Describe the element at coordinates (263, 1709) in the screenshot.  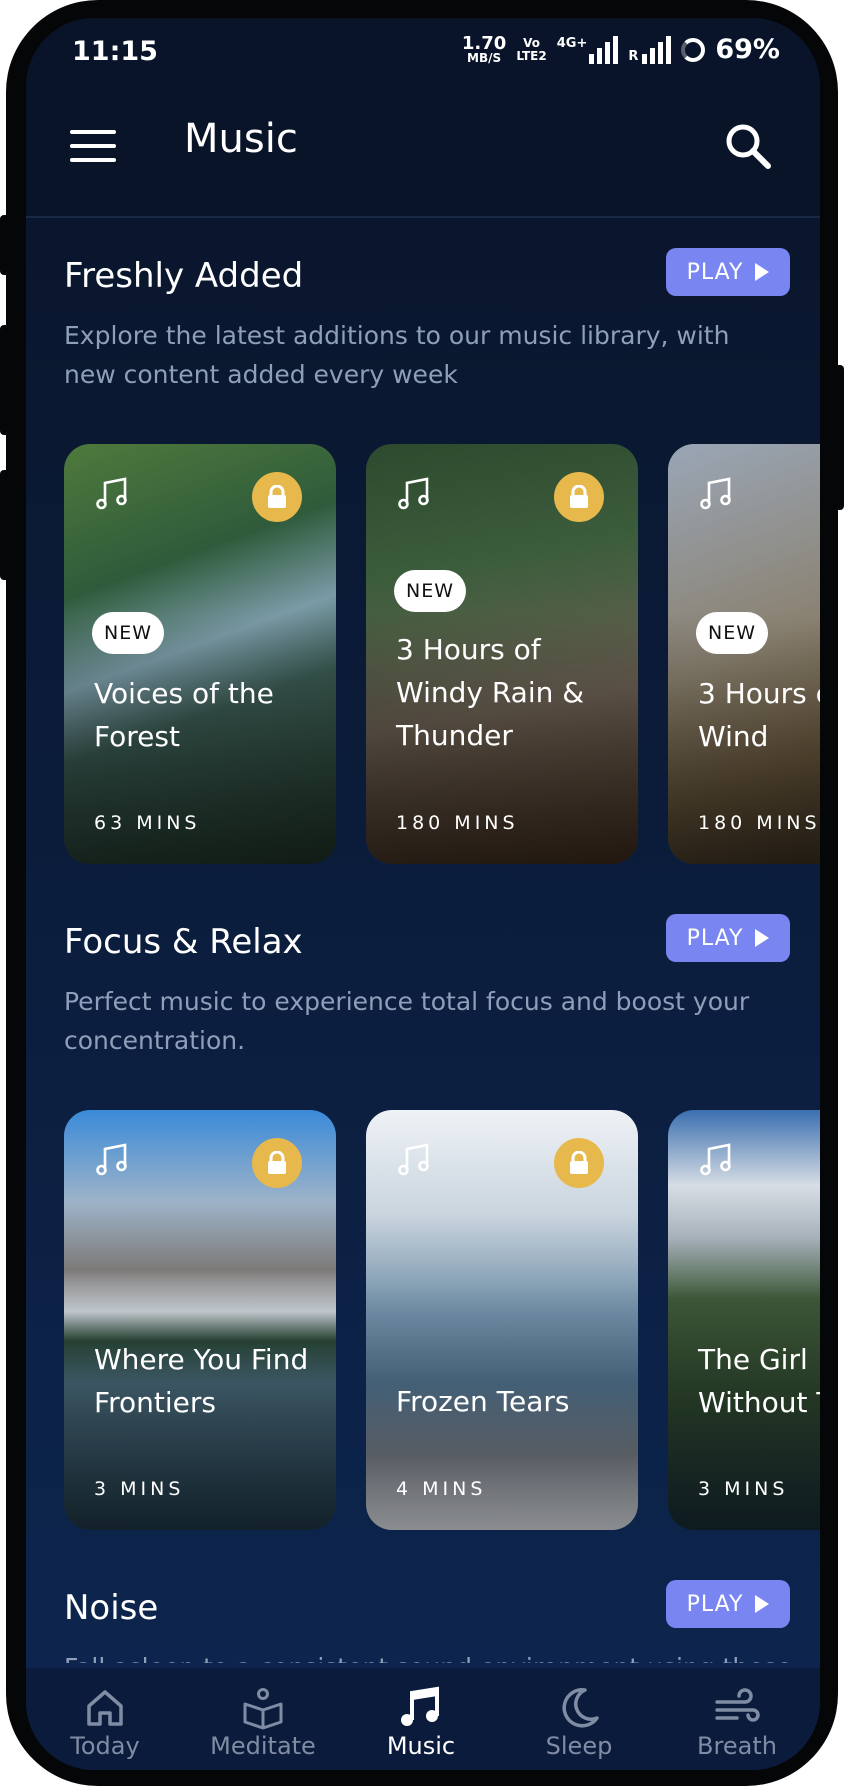
I see `book-meditate-icon` at that location.